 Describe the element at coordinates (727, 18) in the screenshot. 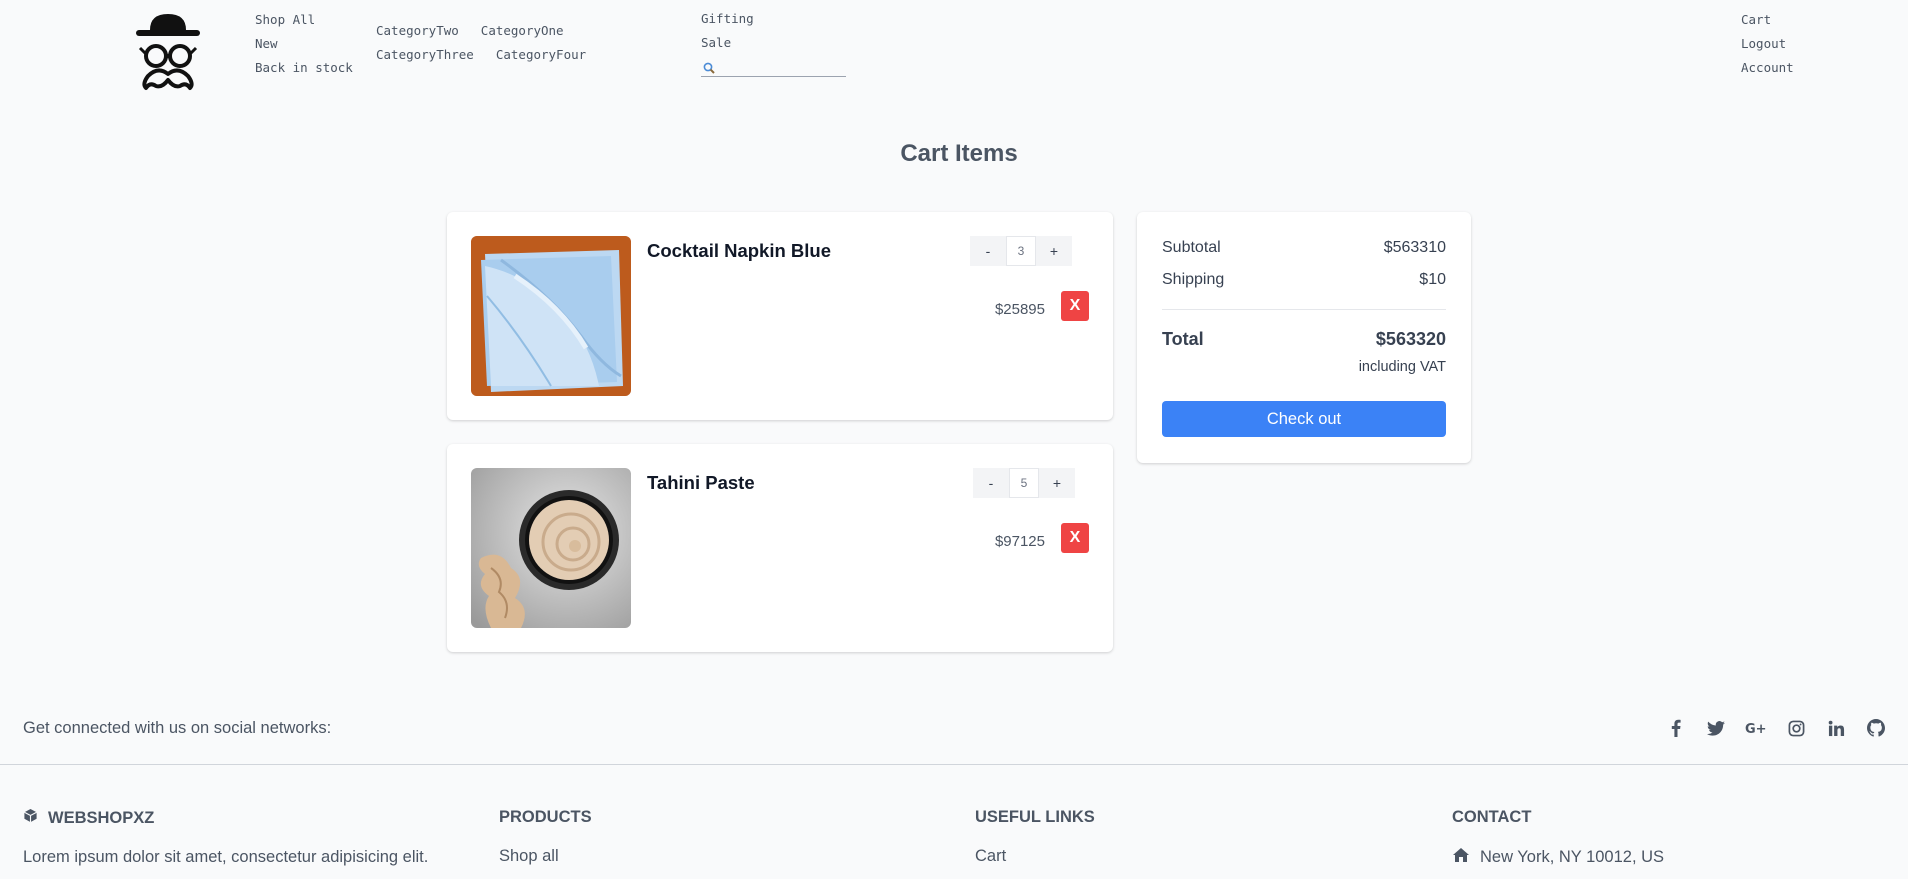

I see `nav-gifting: Gifting` at that location.